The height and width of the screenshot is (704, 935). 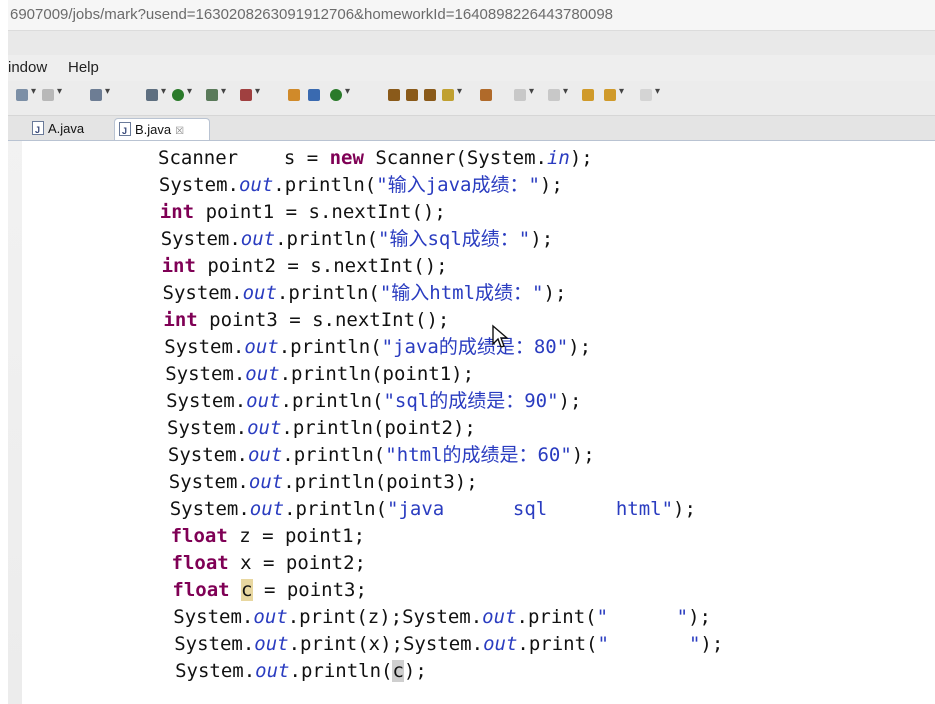 I want to click on code-token: point3 = s.nextInt();, so click(x=323, y=320).